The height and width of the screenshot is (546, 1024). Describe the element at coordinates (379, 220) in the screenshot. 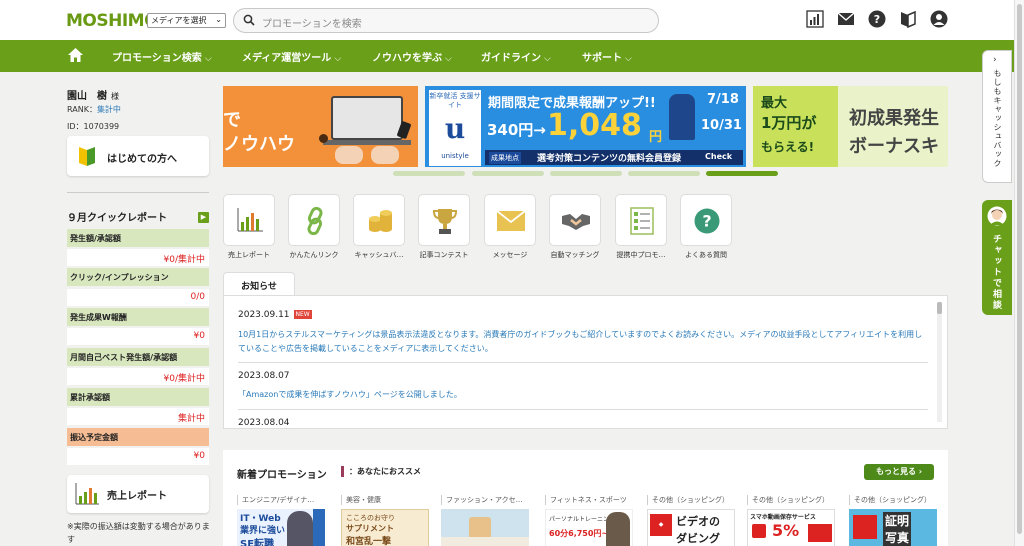

I see `tile-cashback` at that location.